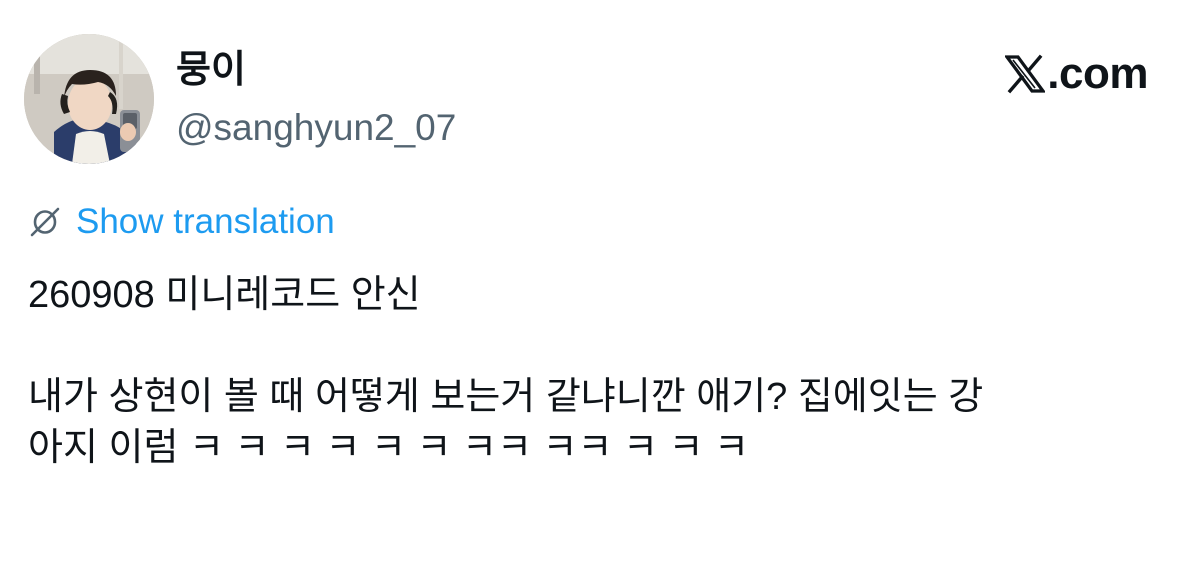 This screenshot has height=562, width=1200. Describe the element at coordinates (316, 128) in the screenshot. I see `author-handle: @sanghyun2_07` at that location.